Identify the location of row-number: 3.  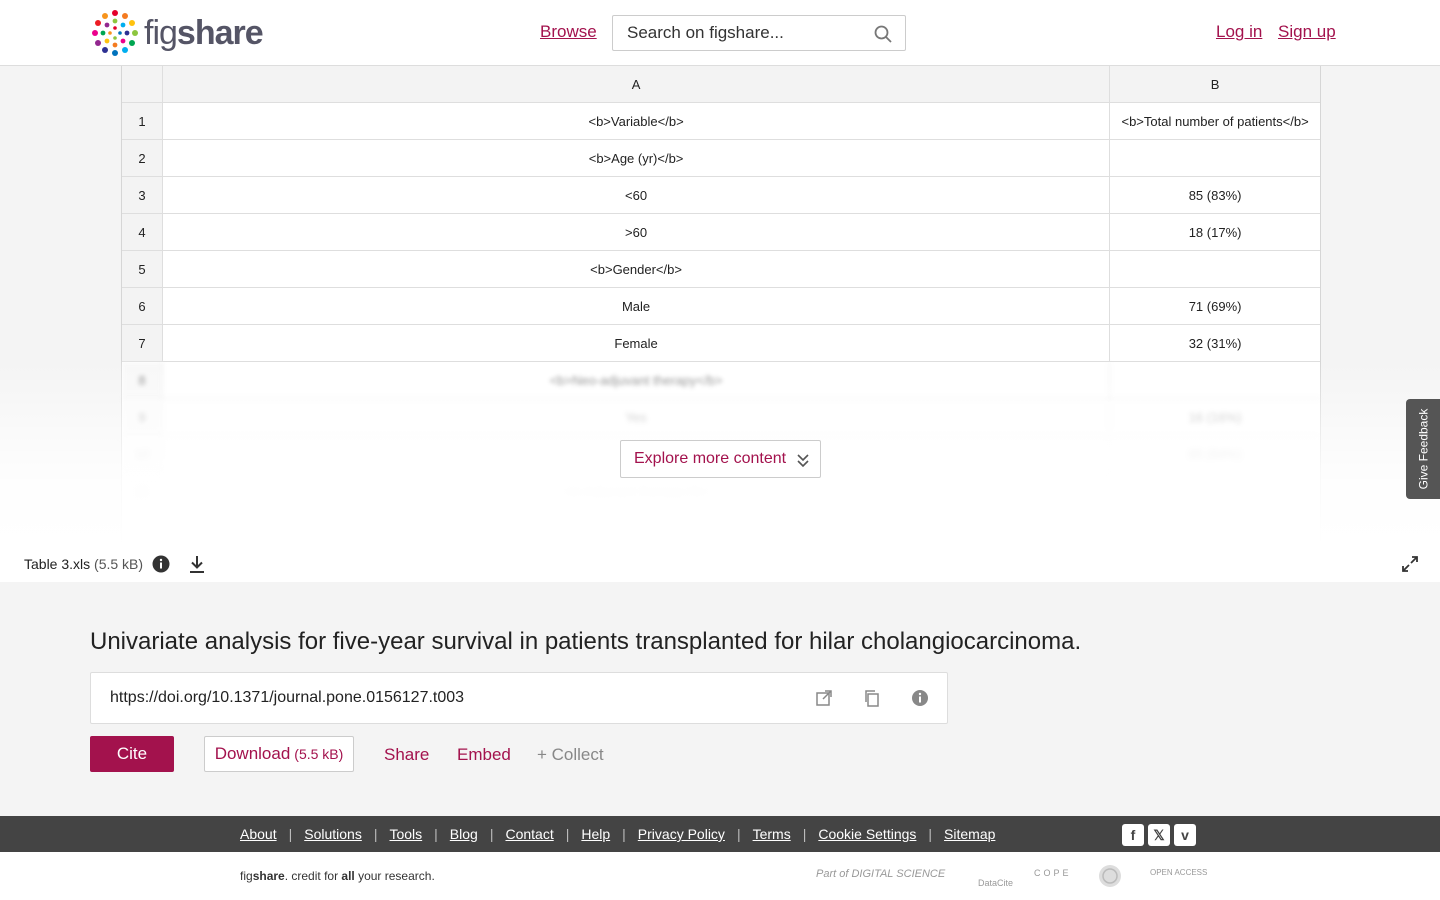
(142, 195).